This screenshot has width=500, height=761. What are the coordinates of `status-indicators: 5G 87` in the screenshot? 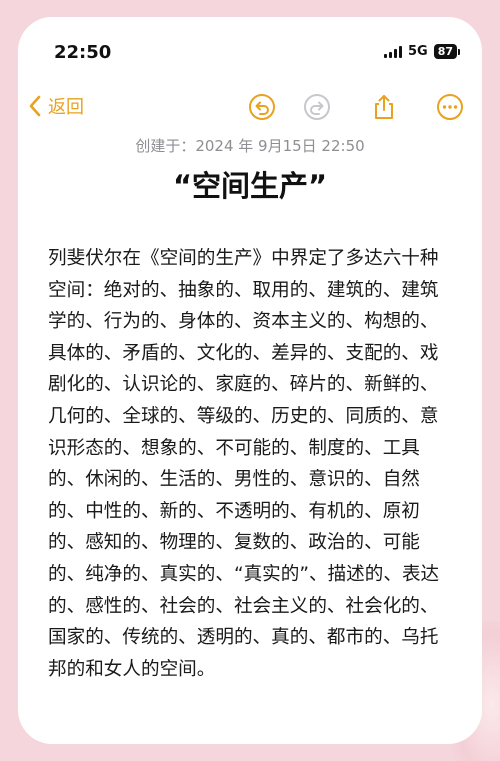 It's located at (421, 51).